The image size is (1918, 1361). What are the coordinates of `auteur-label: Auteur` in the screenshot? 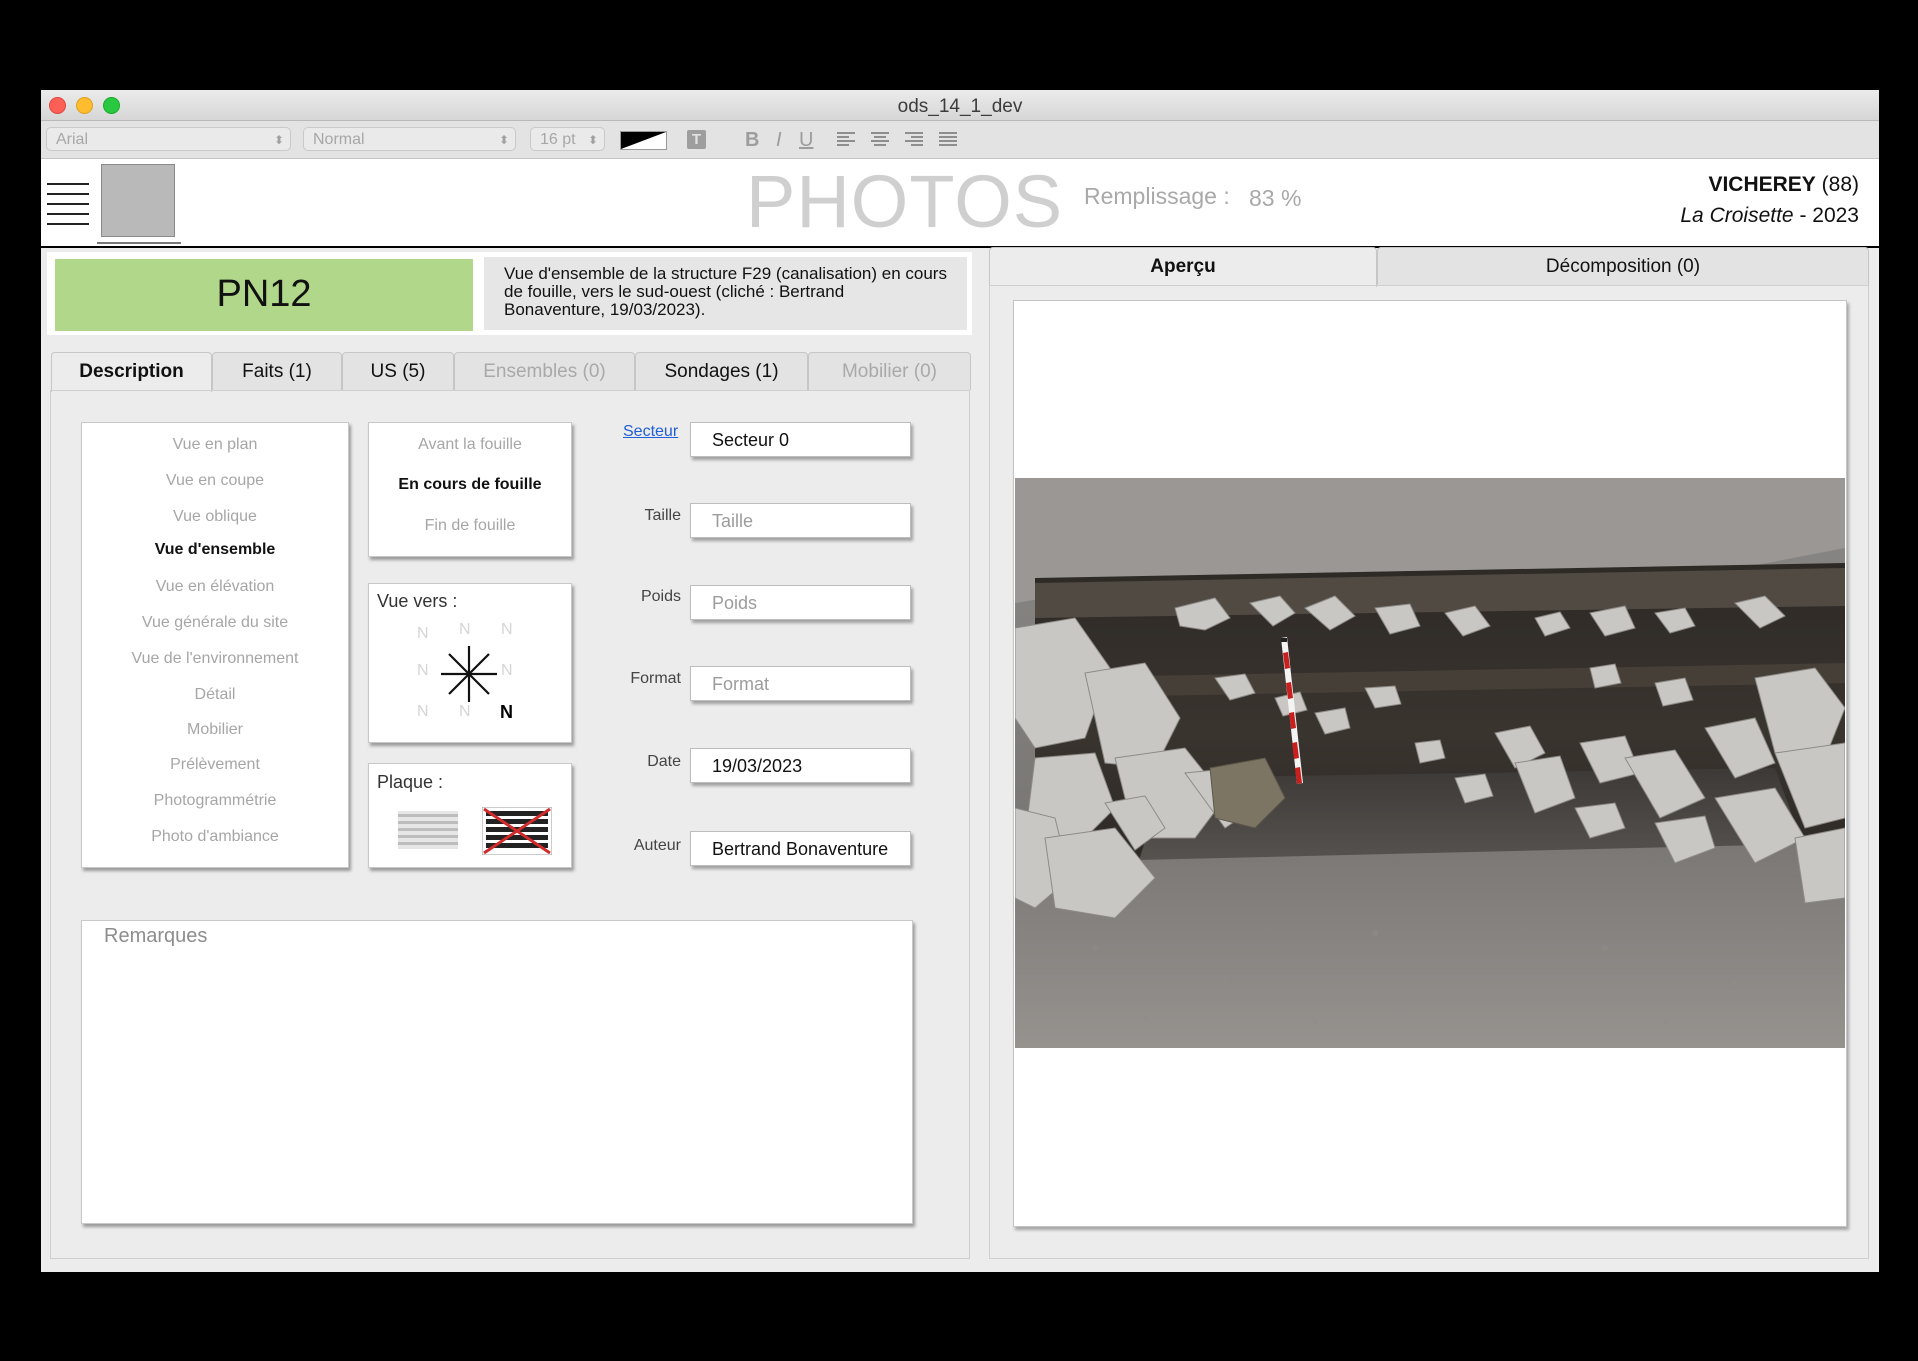 It's located at (657, 845).